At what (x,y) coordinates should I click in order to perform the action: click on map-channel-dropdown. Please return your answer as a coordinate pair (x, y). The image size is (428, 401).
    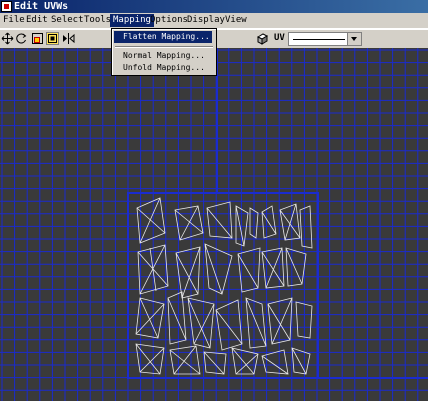
    Looking at the image, I should click on (325, 39).